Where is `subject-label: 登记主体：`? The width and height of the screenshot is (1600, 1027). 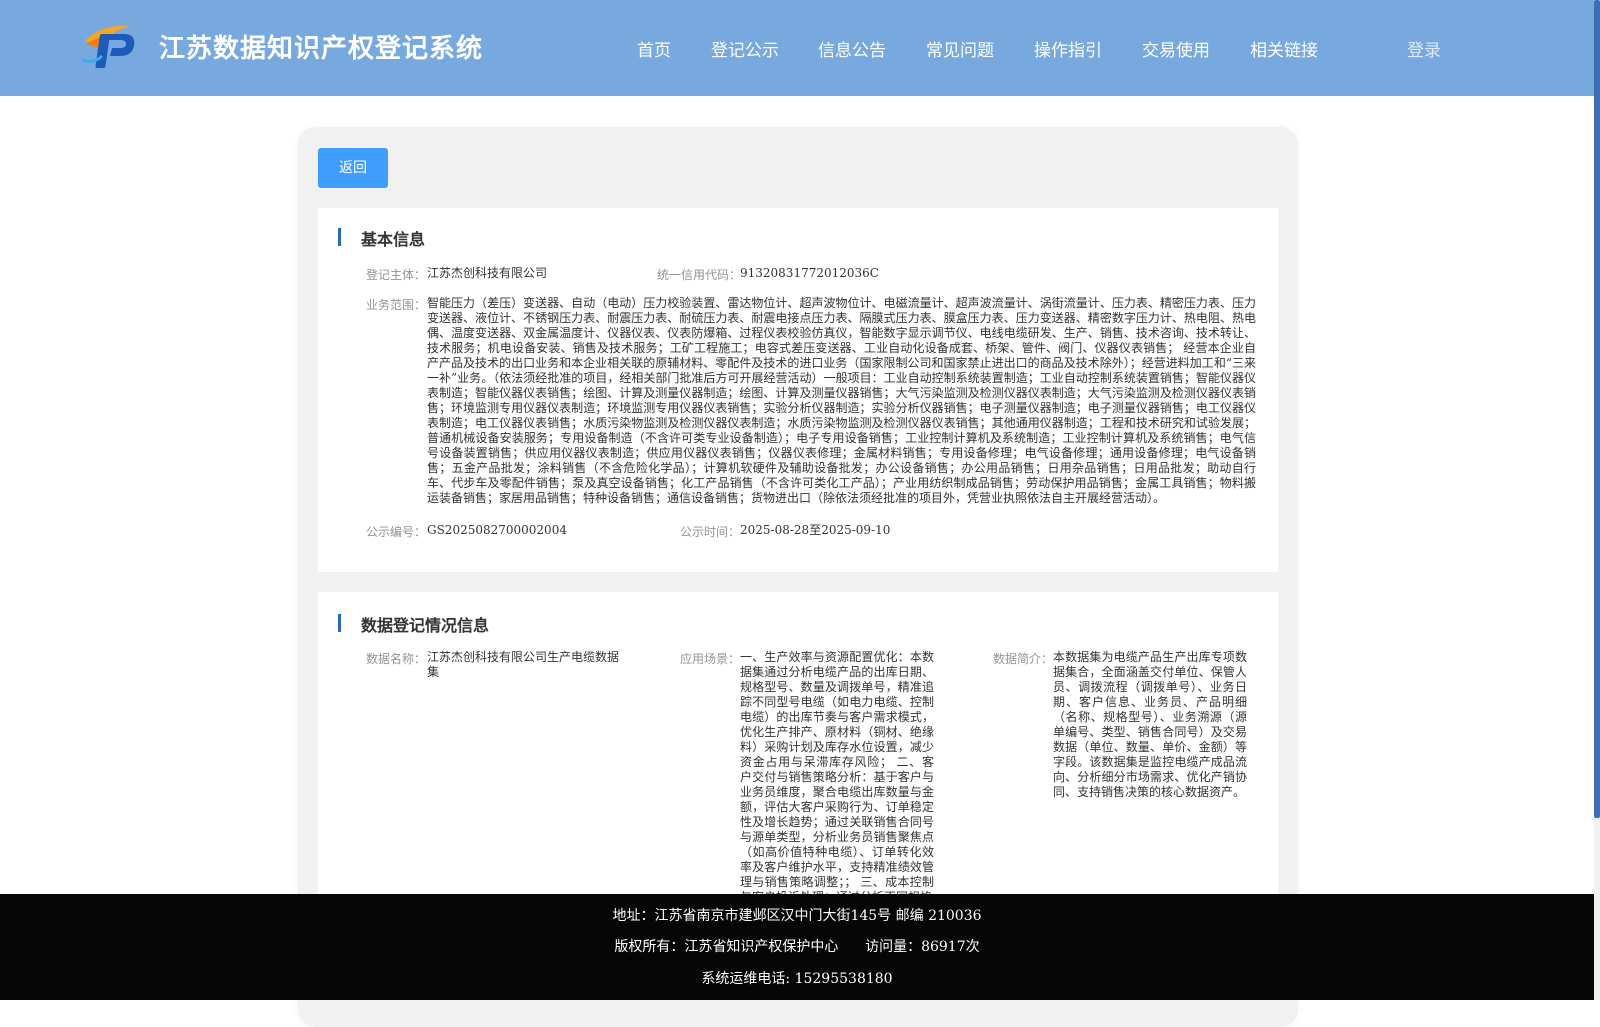
subject-label: 登记主体： is located at coordinates (396, 275).